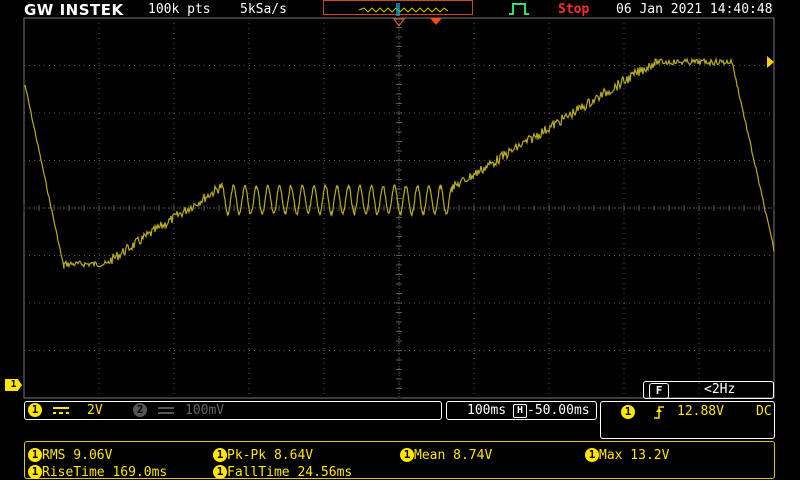 Image resolution: width=800 pixels, height=480 pixels. I want to click on measurement-label: FallTime 24.56ms, so click(290, 472).